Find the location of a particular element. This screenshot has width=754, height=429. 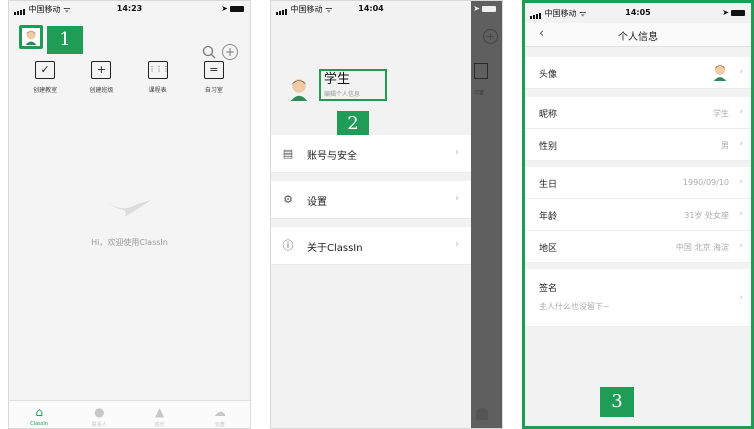

info-row-nickname: 昵称 学生 › is located at coordinates (638, 113).